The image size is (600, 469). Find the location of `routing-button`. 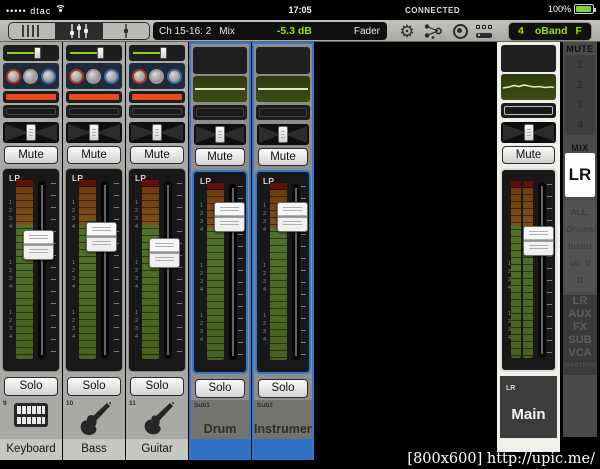

routing-button is located at coordinates (433, 31).